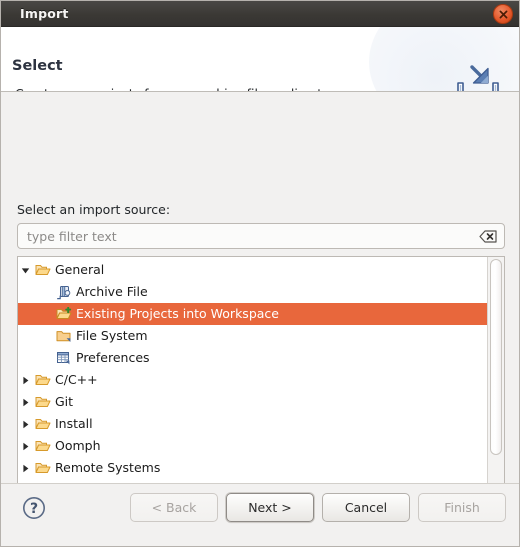  What do you see at coordinates (94, 209) in the screenshot?
I see `import-source-label: Select an import source:` at bounding box center [94, 209].